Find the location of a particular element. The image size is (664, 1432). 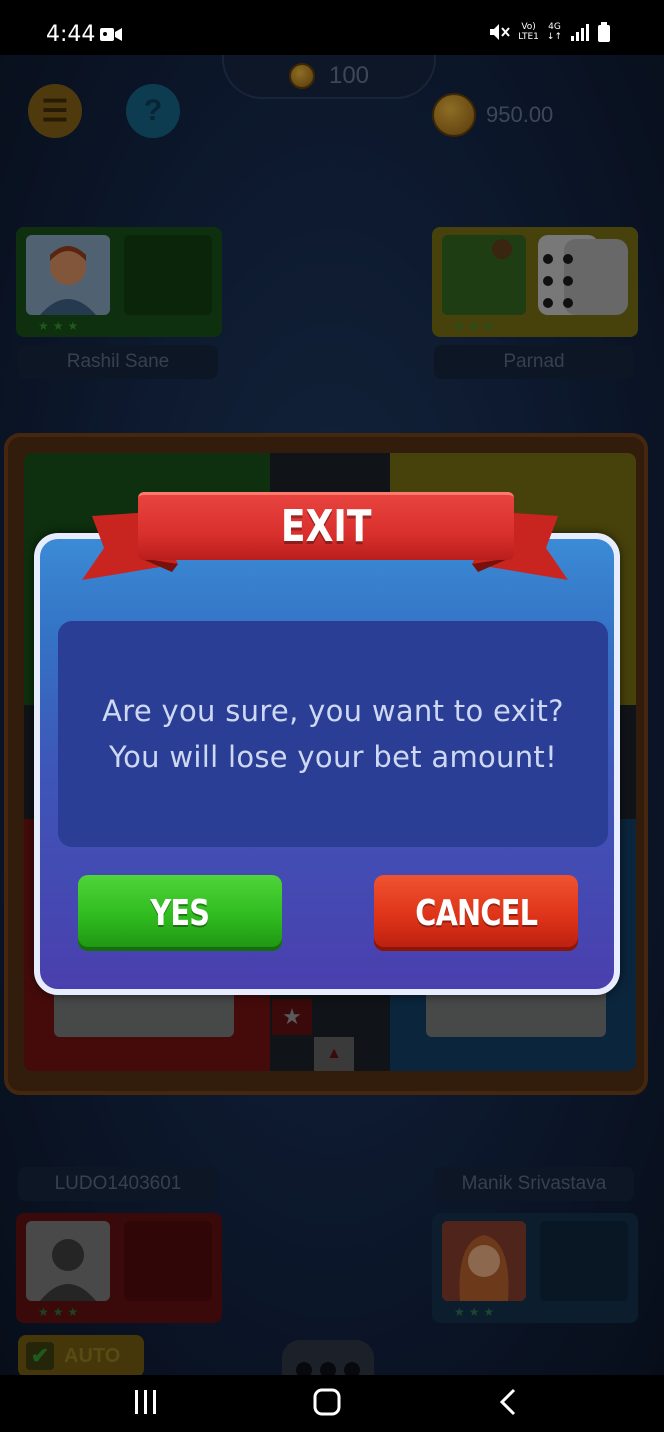

exit-message-line1: Are you sure, you want to exit? is located at coordinates (333, 711).